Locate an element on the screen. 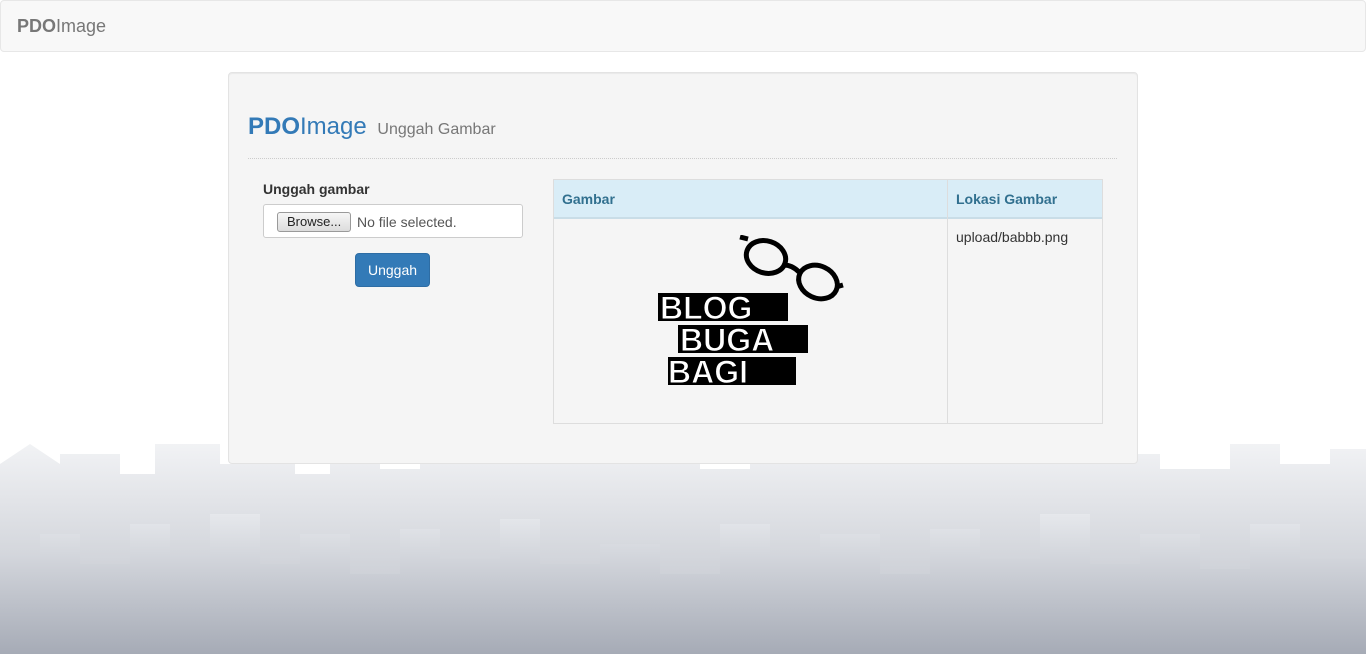  file-input: Browse... No file selected. is located at coordinates (393, 221).